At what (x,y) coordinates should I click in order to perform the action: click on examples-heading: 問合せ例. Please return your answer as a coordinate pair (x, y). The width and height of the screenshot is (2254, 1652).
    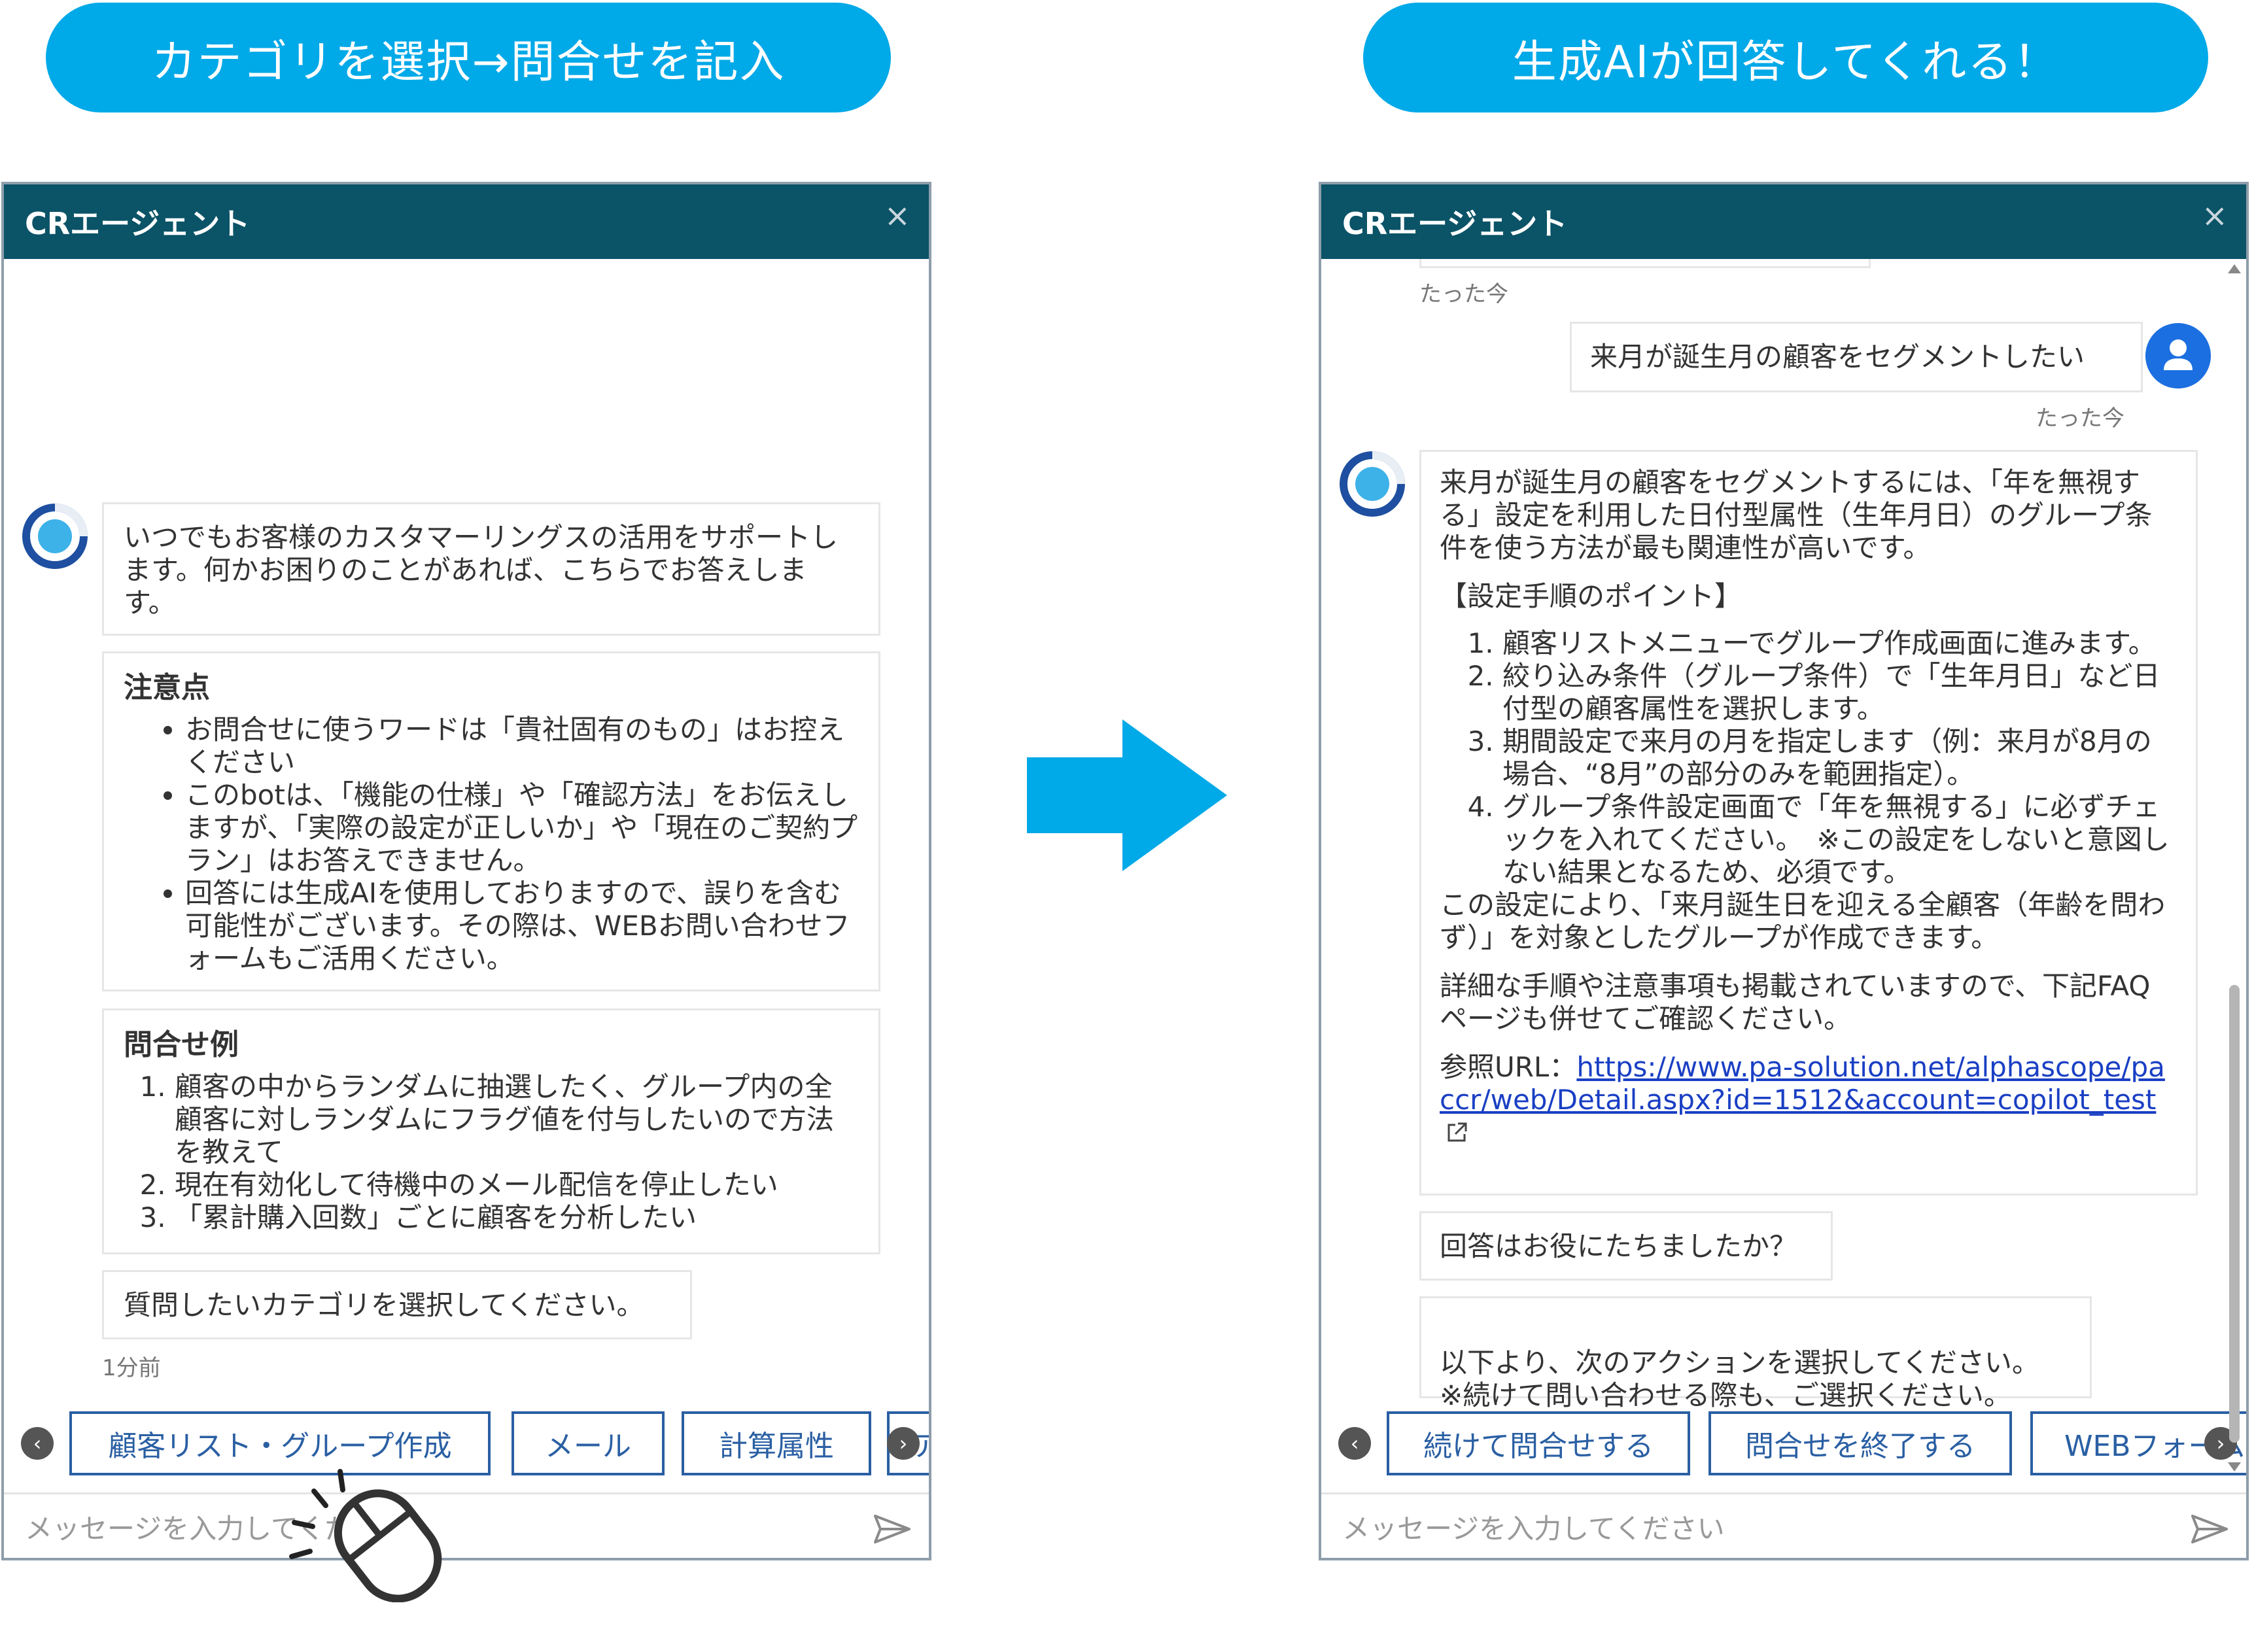
    Looking at the image, I should click on (182, 1044).